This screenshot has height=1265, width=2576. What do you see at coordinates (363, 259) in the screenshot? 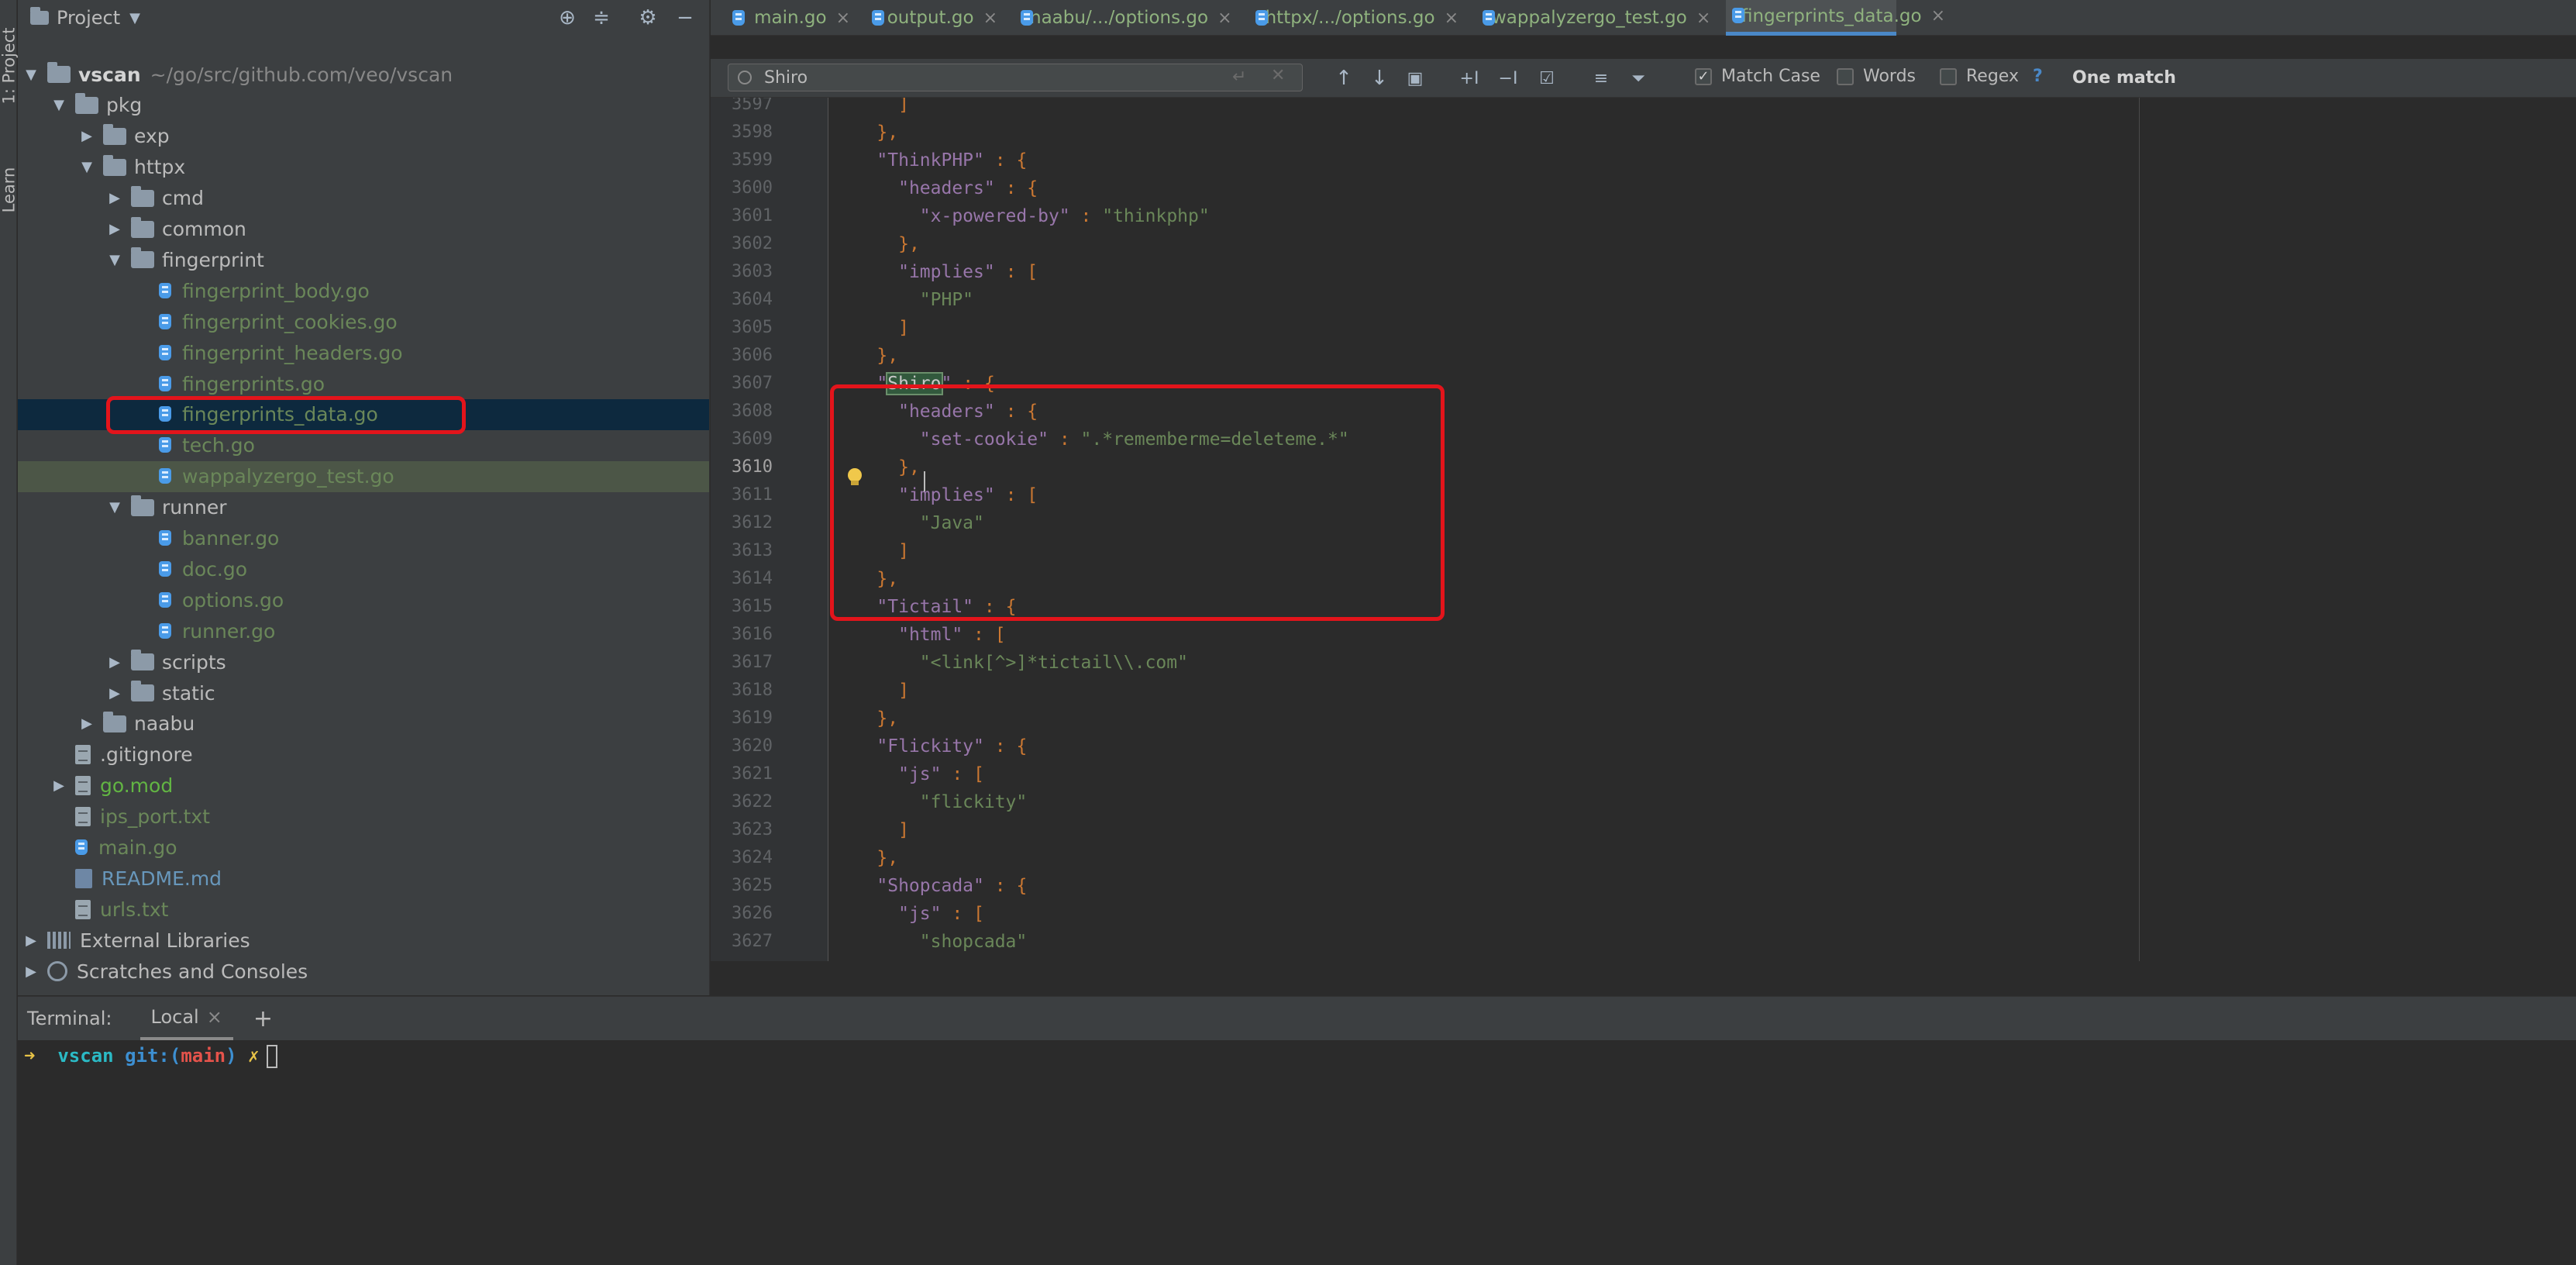
I see `tree-item-fingerprint: ▼ fingerprint` at bounding box center [363, 259].